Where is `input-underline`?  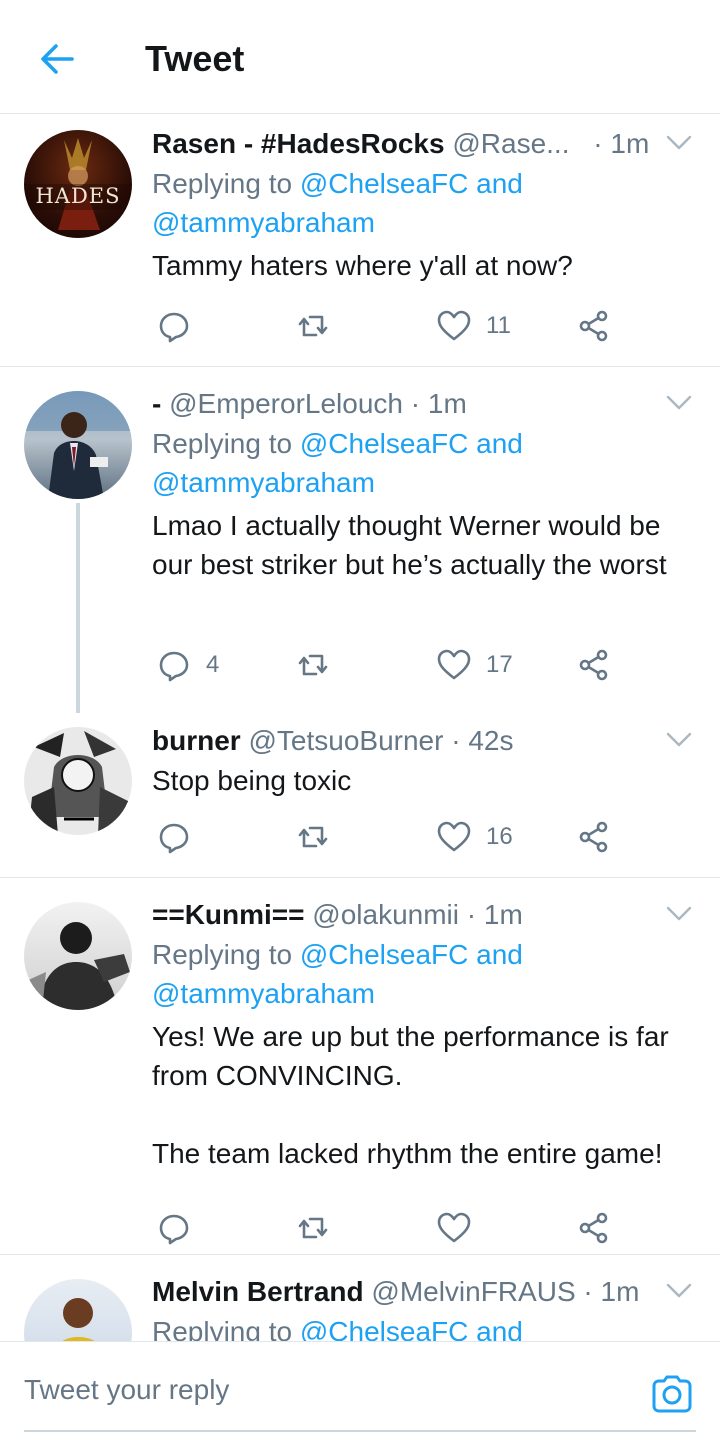
input-underline is located at coordinates (360, 1431).